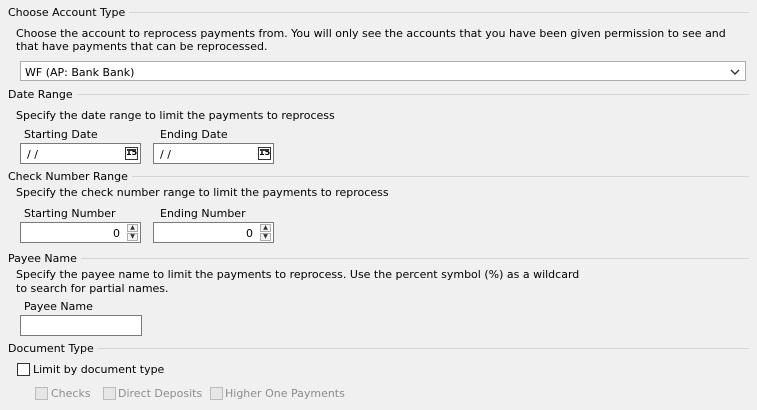 This screenshot has height=410, width=757. I want to click on section-title-date-range: Date Range, so click(42, 94).